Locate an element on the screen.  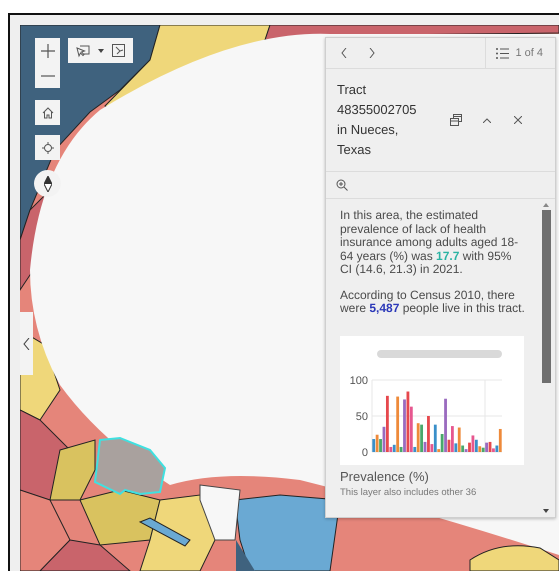
chevron-up-icon is located at coordinates (487, 120).